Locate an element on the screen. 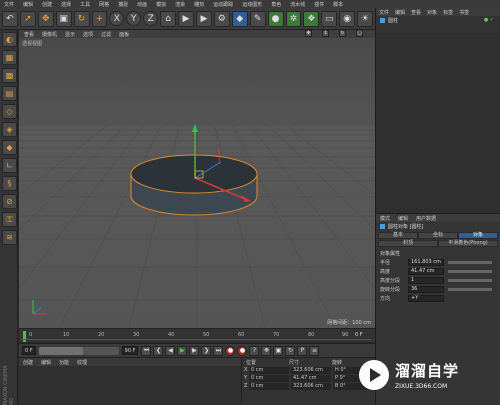 This screenshot has width=500, height=405. viewport-menu-item: 过滤 is located at coordinates (106, 34).